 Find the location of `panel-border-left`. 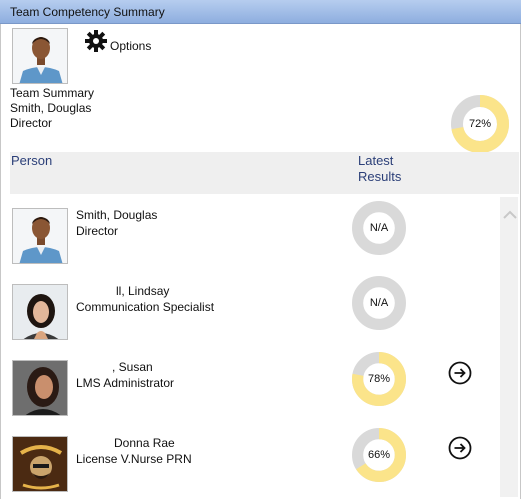

panel-border-left is located at coordinates (0, 261).